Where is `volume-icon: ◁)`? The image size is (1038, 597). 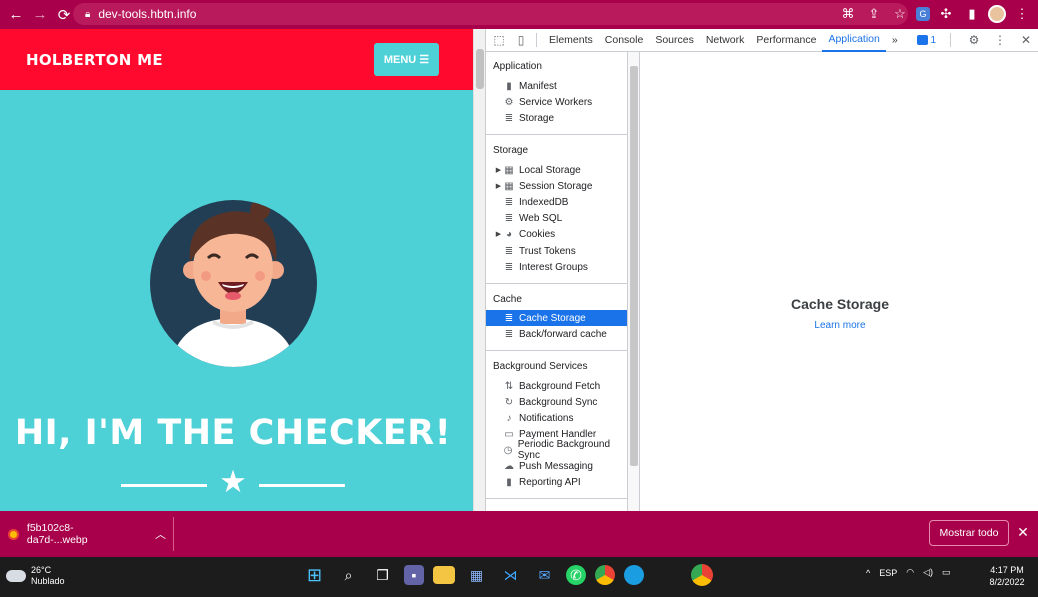
volume-icon: ◁) is located at coordinates (928, 572).